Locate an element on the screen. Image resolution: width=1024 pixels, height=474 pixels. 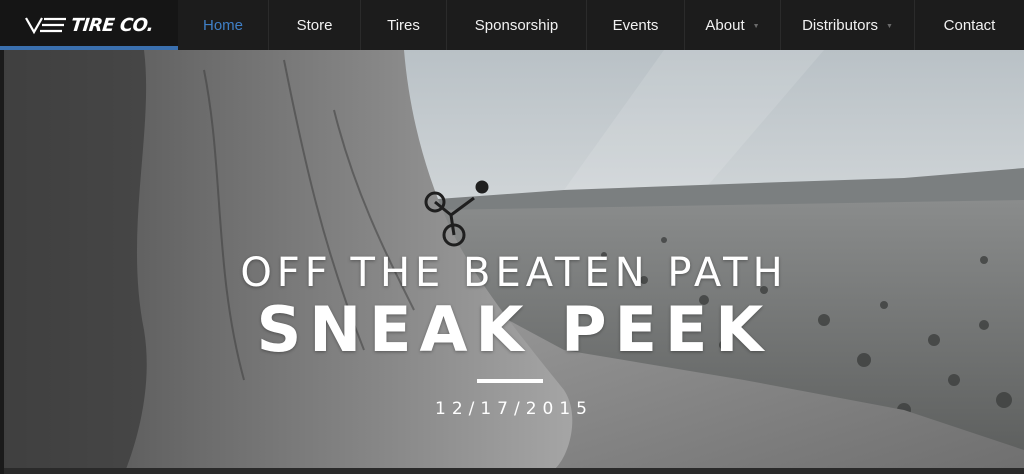
nav-item-store: Store is located at coordinates (314, 25).